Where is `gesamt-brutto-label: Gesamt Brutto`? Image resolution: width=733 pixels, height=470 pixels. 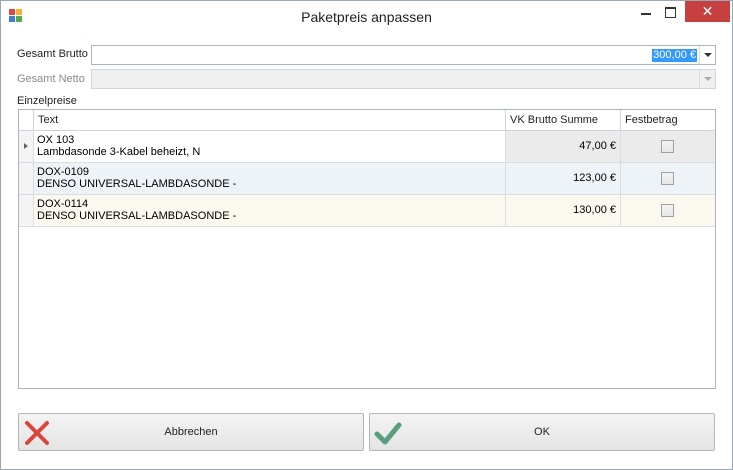 gesamt-brutto-label: Gesamt Brutto is located at coordinates (52, 54).